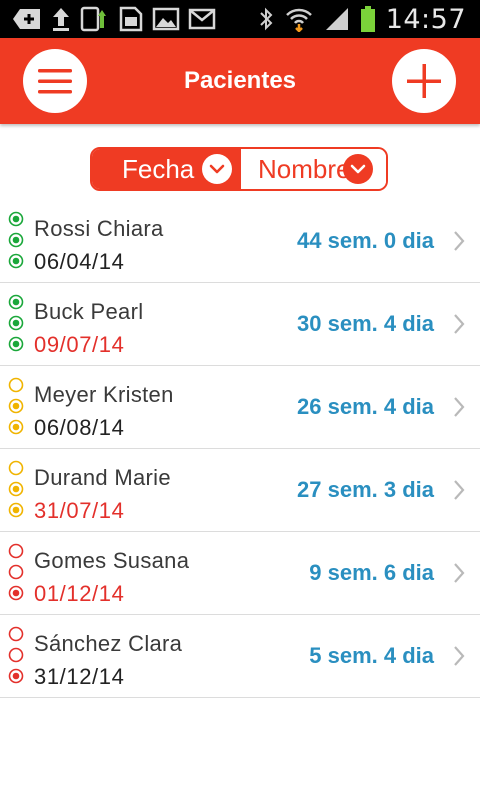 This screenshot has width=480, height=800. I want to click on gmail-icon, so click(202, 19).